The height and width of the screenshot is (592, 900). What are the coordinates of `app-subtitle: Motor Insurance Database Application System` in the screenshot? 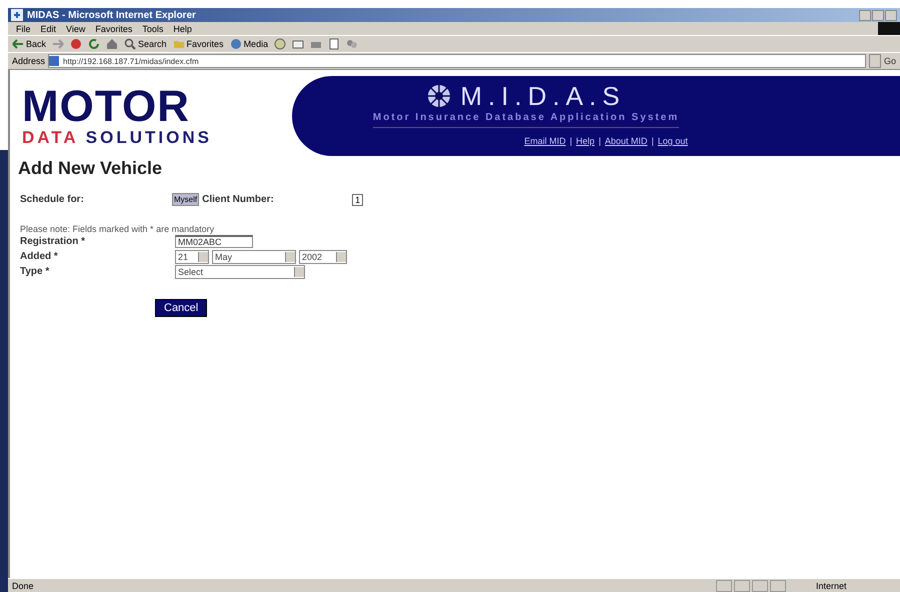 It's located at (526, 120).